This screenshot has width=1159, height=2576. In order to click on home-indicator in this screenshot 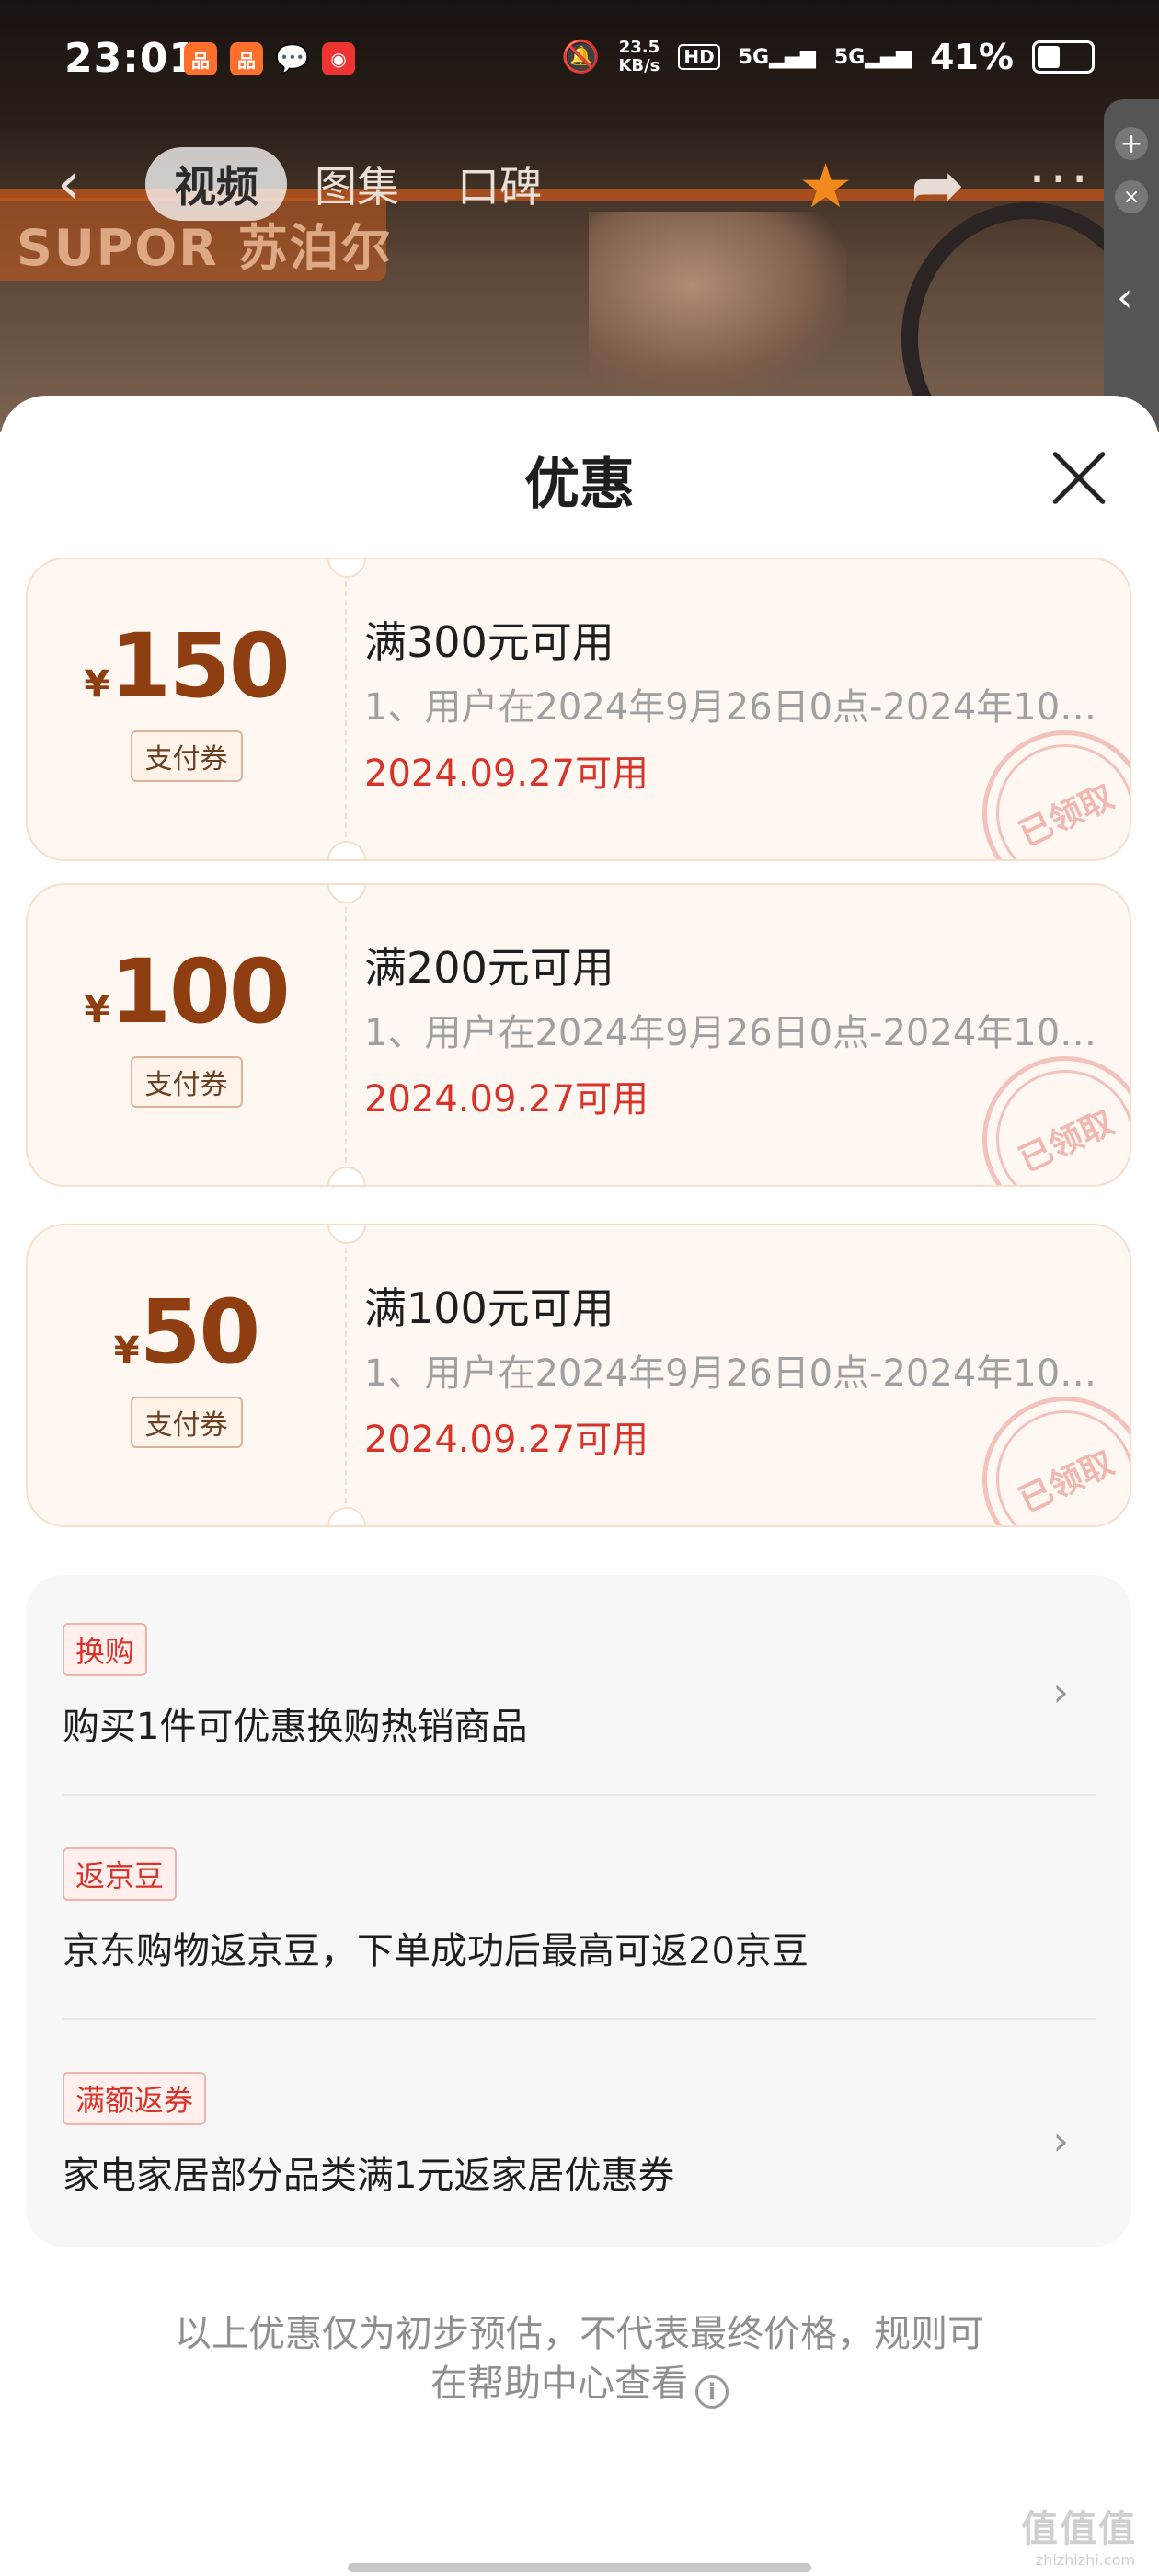, I will do `click(579, 2567)`.